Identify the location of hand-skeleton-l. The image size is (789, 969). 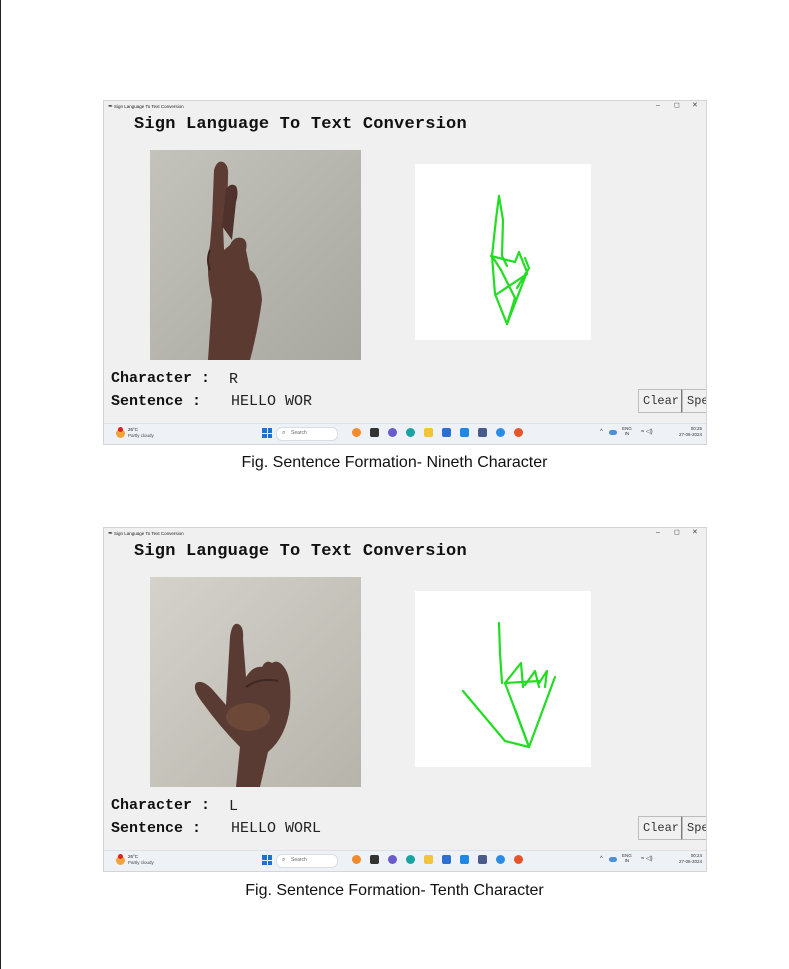
(509, 685).